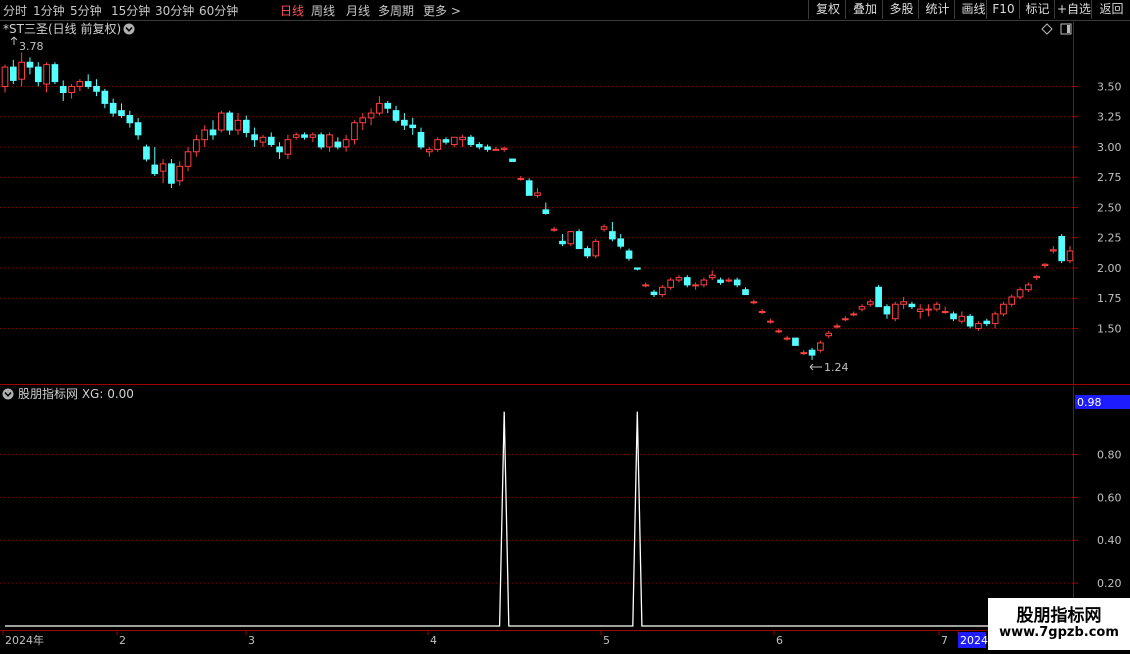  What do you see at coordinates (130, 10) in the screenshot?
I see `period-tab-4: 15分钟` at bounding box center [130, 10].